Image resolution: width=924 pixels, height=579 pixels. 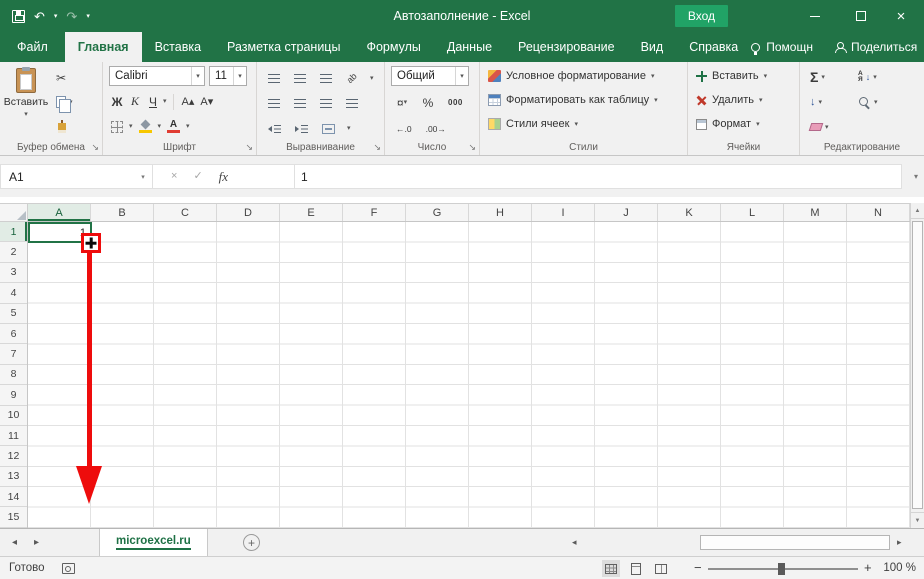 I want to click on view-page-layout-button, so click(x=636, y=568).